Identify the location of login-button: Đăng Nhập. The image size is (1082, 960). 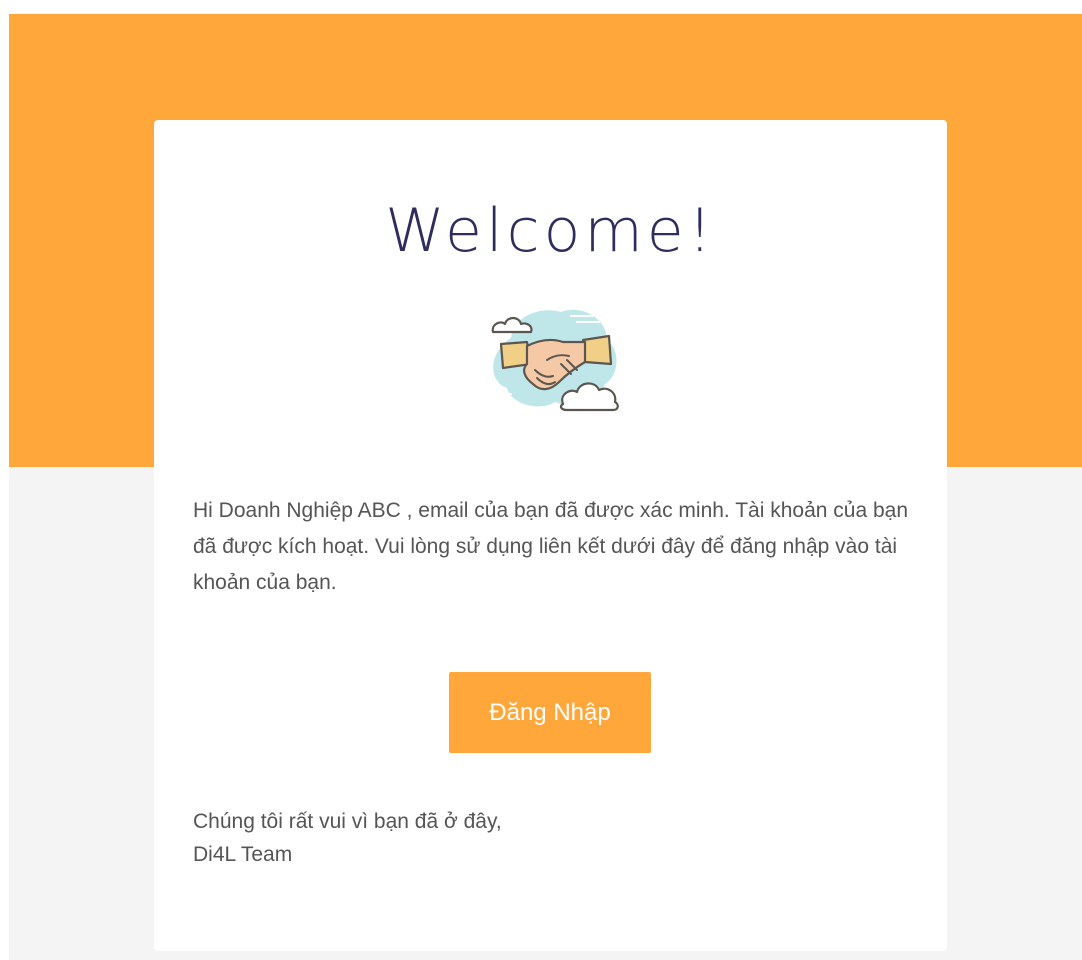
(550, 712).